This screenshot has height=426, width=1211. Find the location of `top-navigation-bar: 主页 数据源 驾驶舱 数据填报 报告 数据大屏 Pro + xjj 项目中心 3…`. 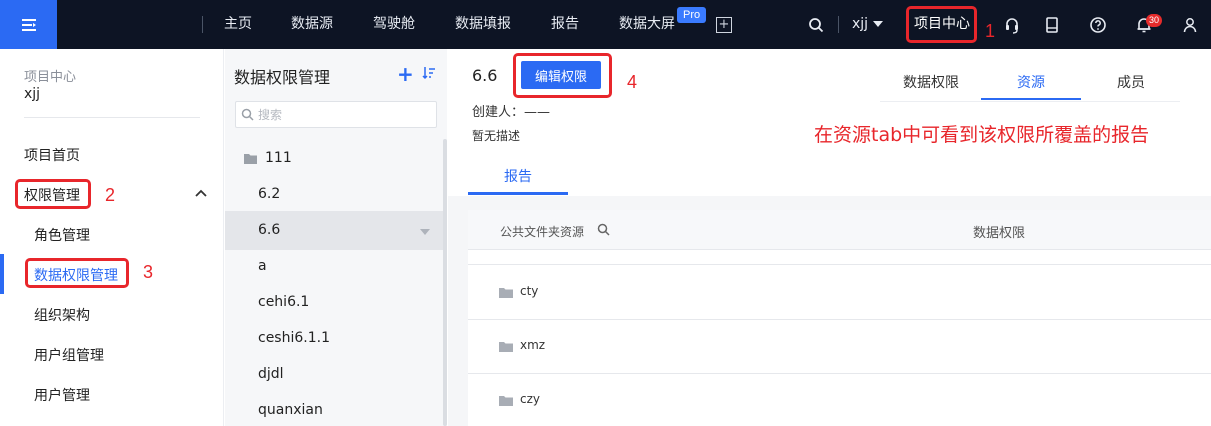

top-navigation-bar: 主页 数据源 驾驶舱 数据填报 报告 数据大屏 Pro + xjj 项目中心 3… is located at coordinates (605, 24).